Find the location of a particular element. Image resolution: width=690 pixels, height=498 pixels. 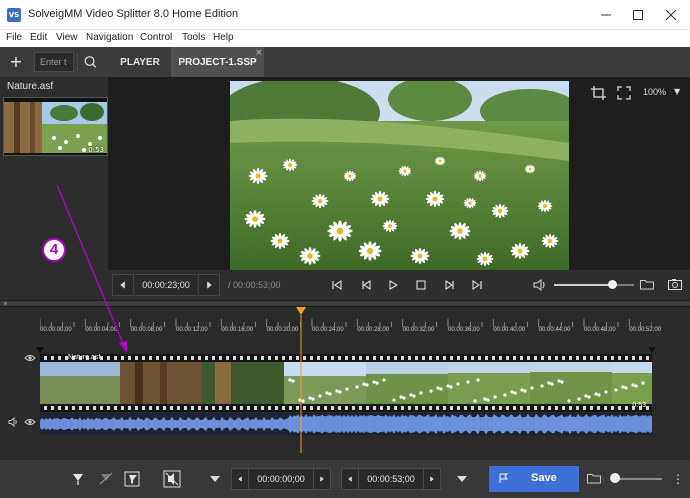

marker-dropdown-icon is located at coordinates (215, 479).